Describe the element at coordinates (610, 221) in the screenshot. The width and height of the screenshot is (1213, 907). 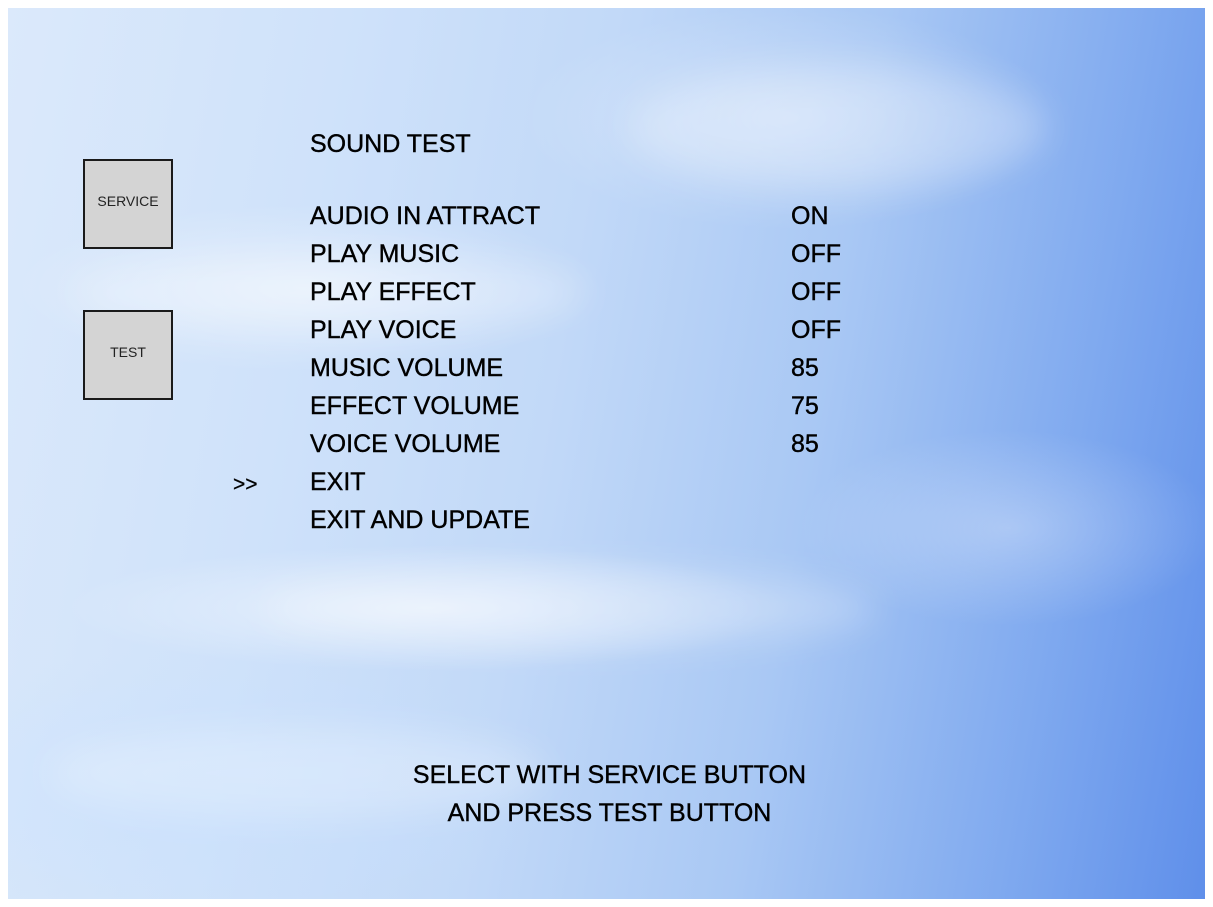
I see `menu-item-audio-in-attract: AUDIO IN ATTRACT ON` at that location.